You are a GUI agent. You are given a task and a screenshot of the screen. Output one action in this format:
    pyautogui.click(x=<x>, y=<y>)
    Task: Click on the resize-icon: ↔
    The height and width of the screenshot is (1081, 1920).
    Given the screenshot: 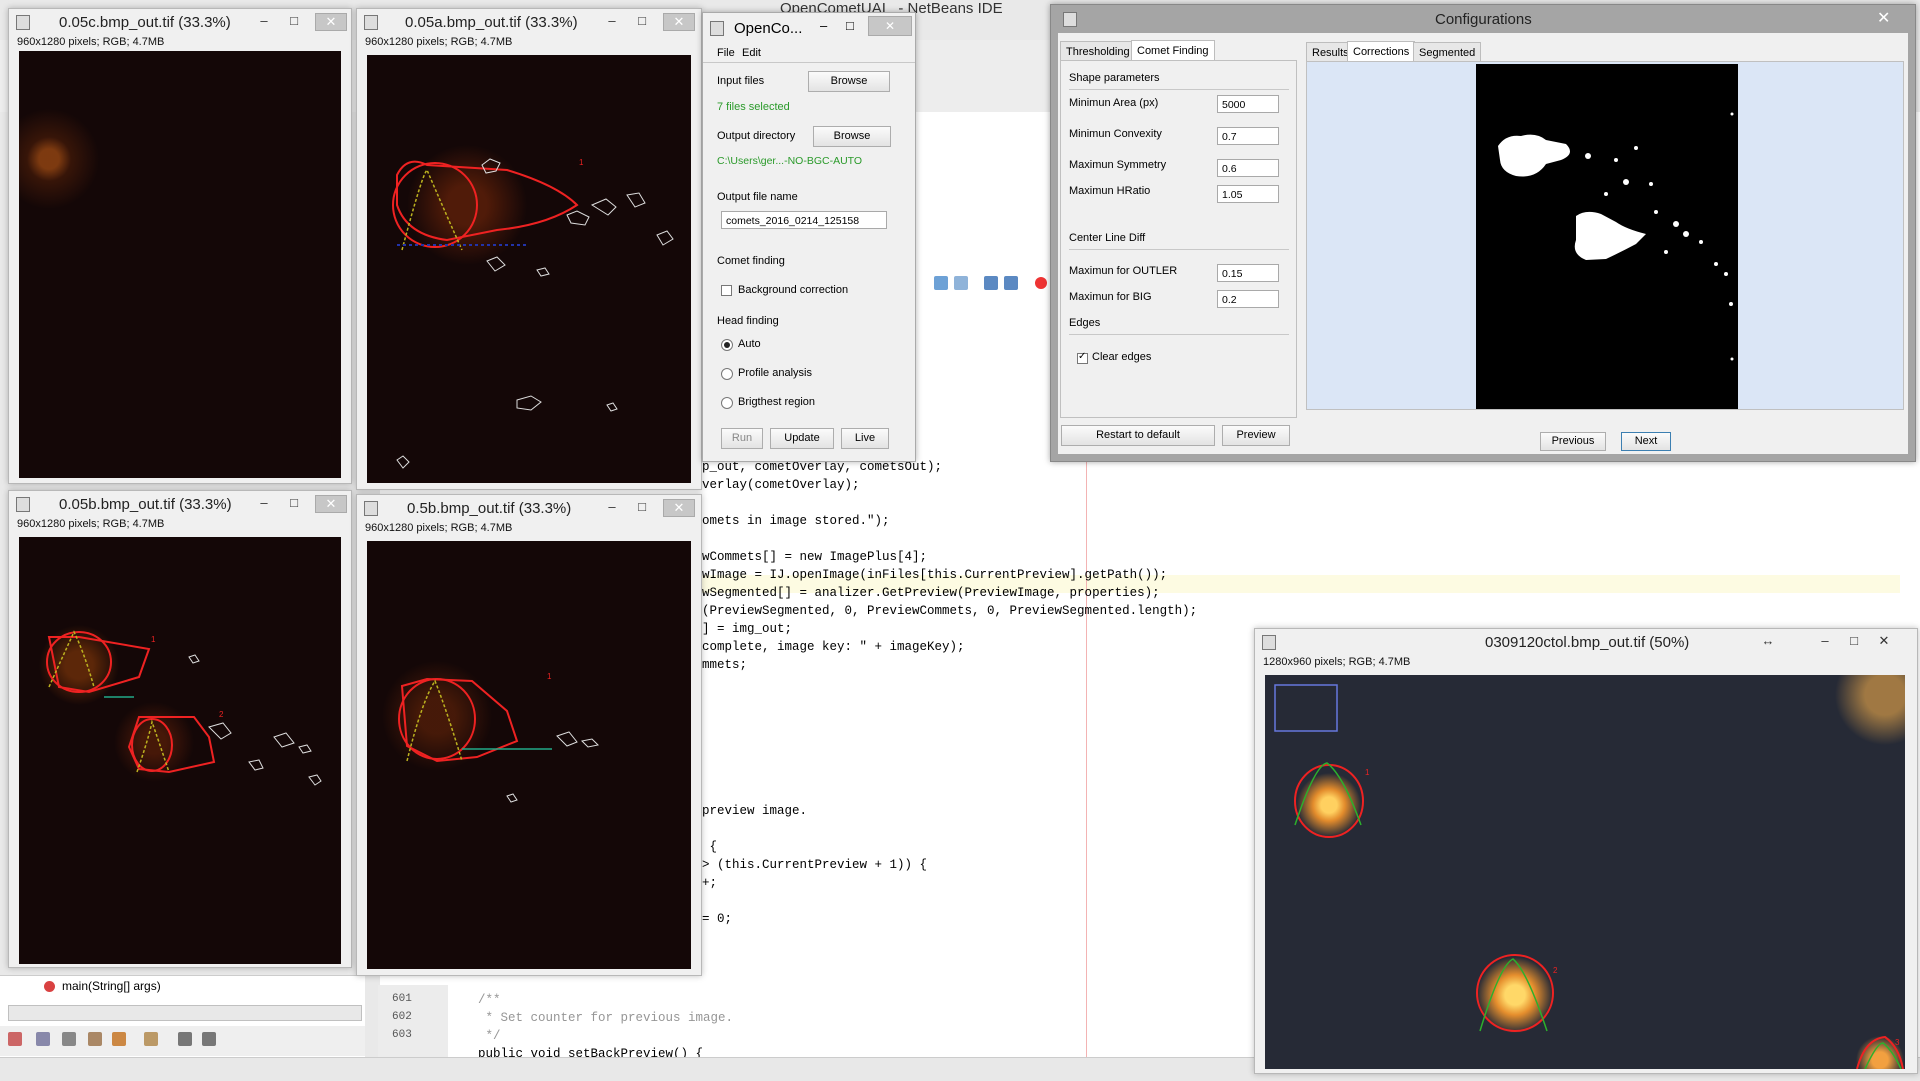 What is the action you would take?
    pyautogui.click(x=1768, y=640)
    